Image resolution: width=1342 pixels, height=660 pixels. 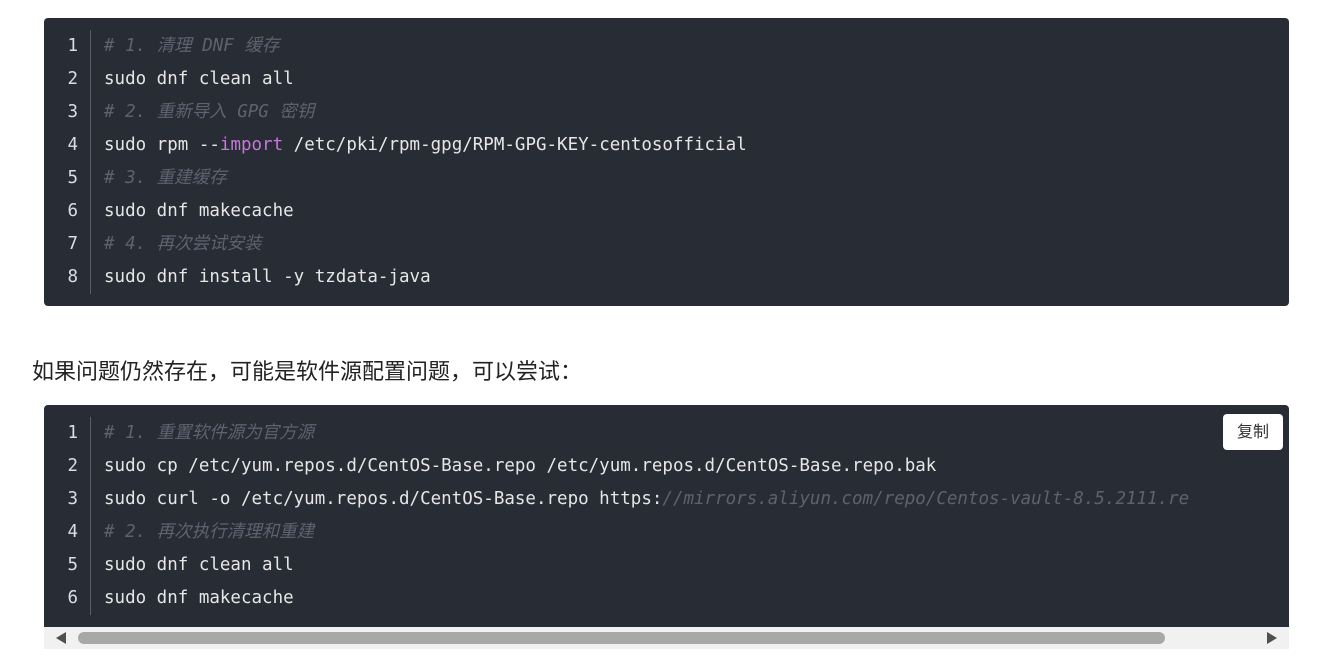 What do you see at coordinates (666, 46) in the screenshot?
I see `code-line: 1 # 1. 清理 DNF 缓存` at bounding box center [666, 46].